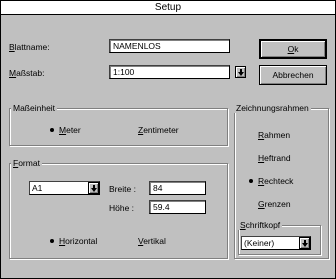 The height and width of the screenshot is (279, 336). Describe the element at coordinates (272, 108) in the screenshot. I see `zeichnungsrahmen-title: Zeichnungsrahmen` at that location.